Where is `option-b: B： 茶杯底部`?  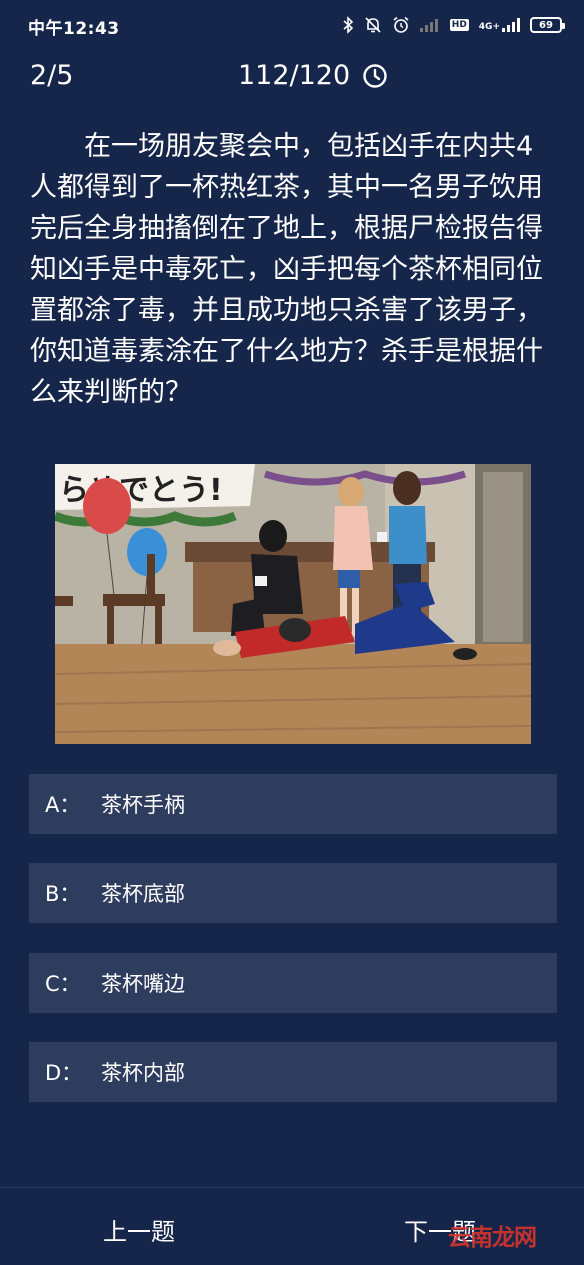 option-b: B： 茶杯底部 is located at coordinates (293, 893).